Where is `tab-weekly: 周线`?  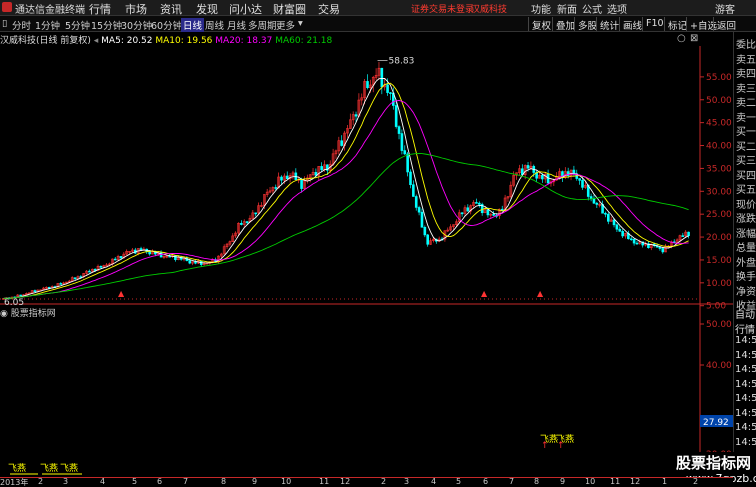
tab-weekly: 周线 is located at coordinates (214, 25).